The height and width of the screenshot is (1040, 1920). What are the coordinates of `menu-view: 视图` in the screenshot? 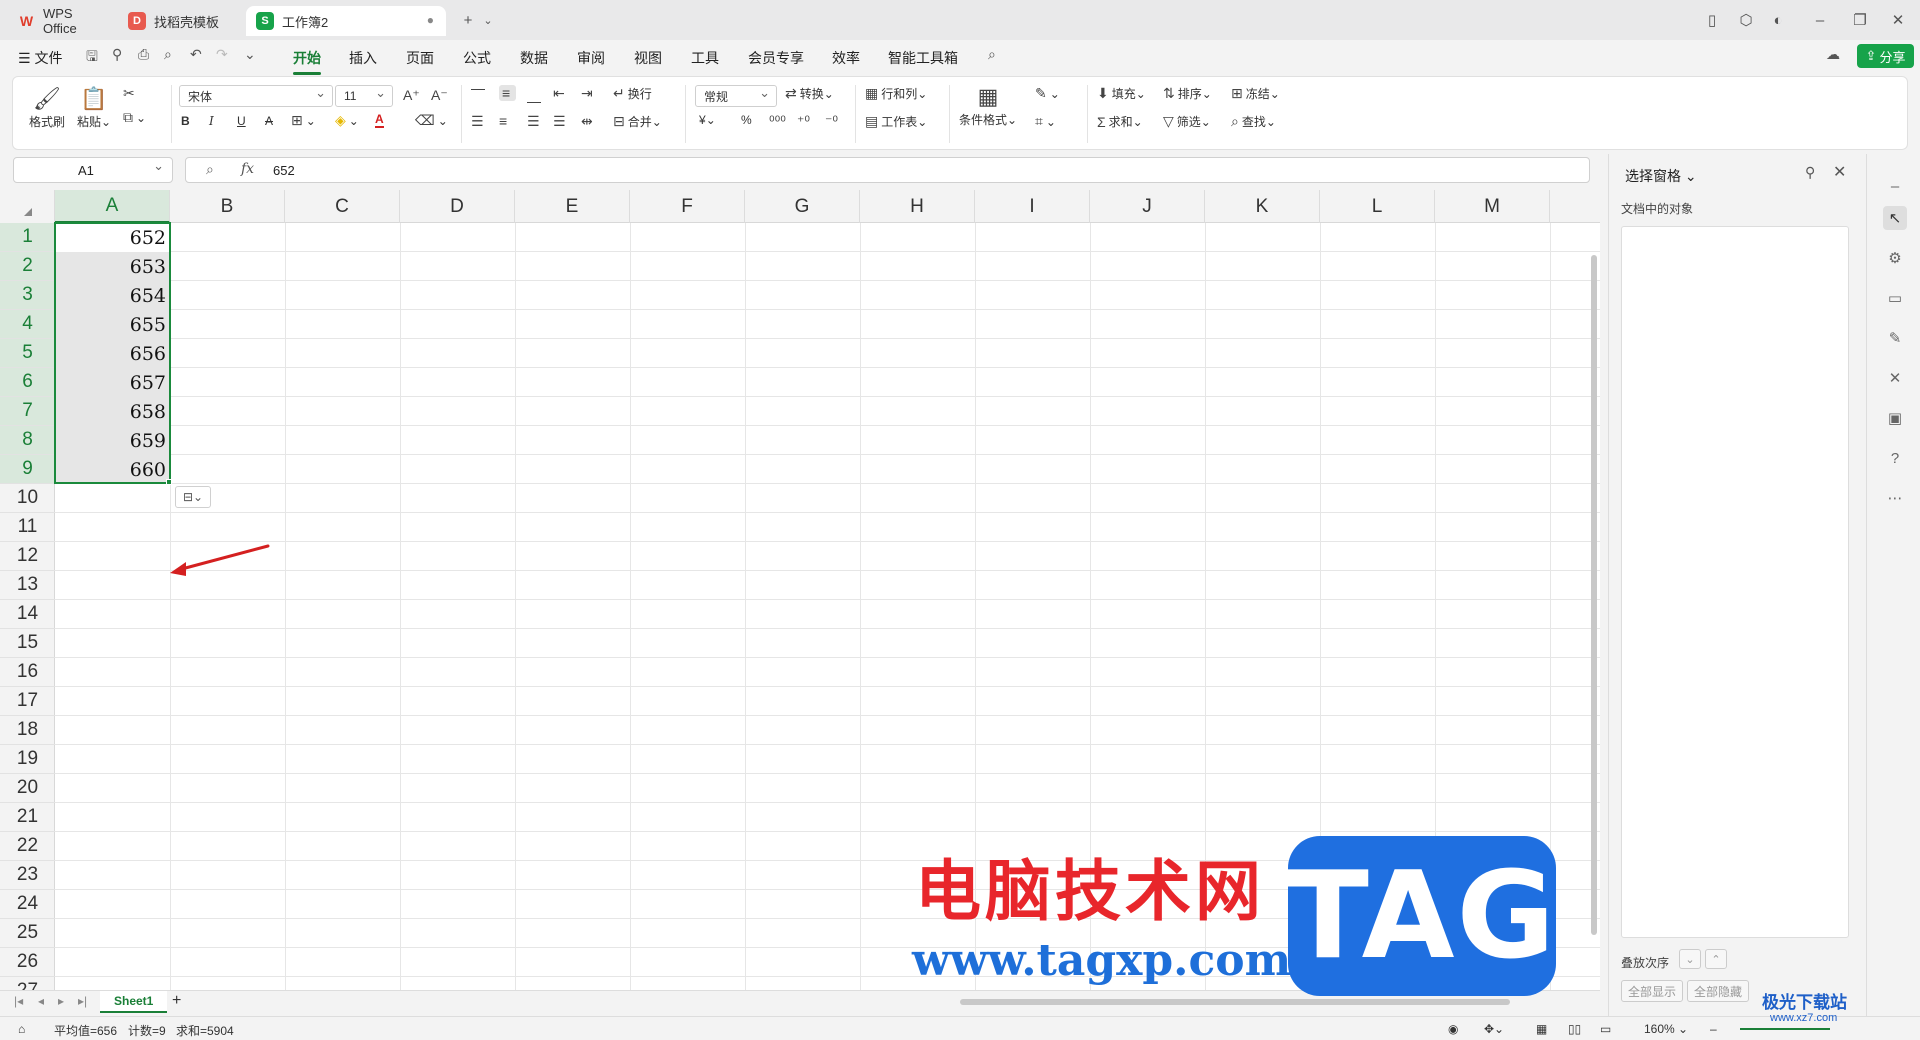 It's located at (648, 58).